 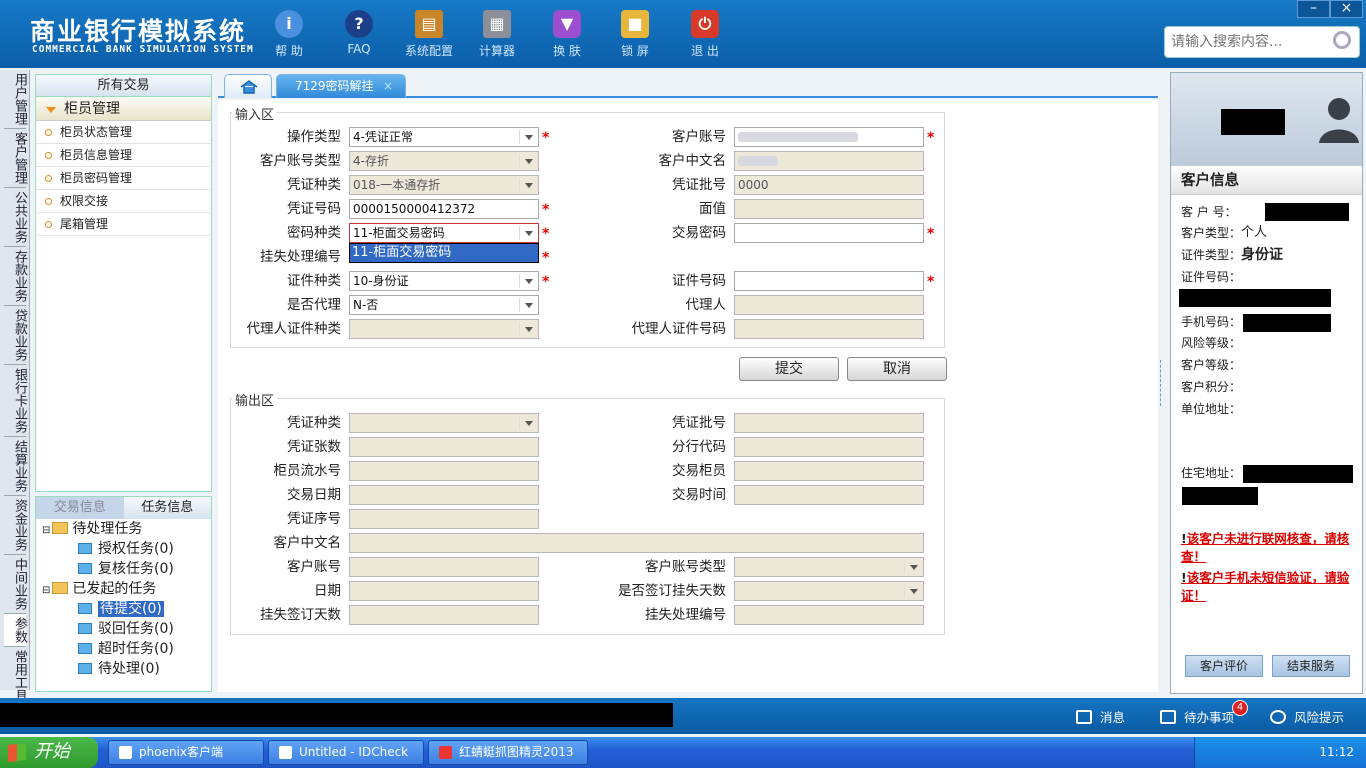 I want to click on cancel-button: 取消, so click(x=897, y=369).